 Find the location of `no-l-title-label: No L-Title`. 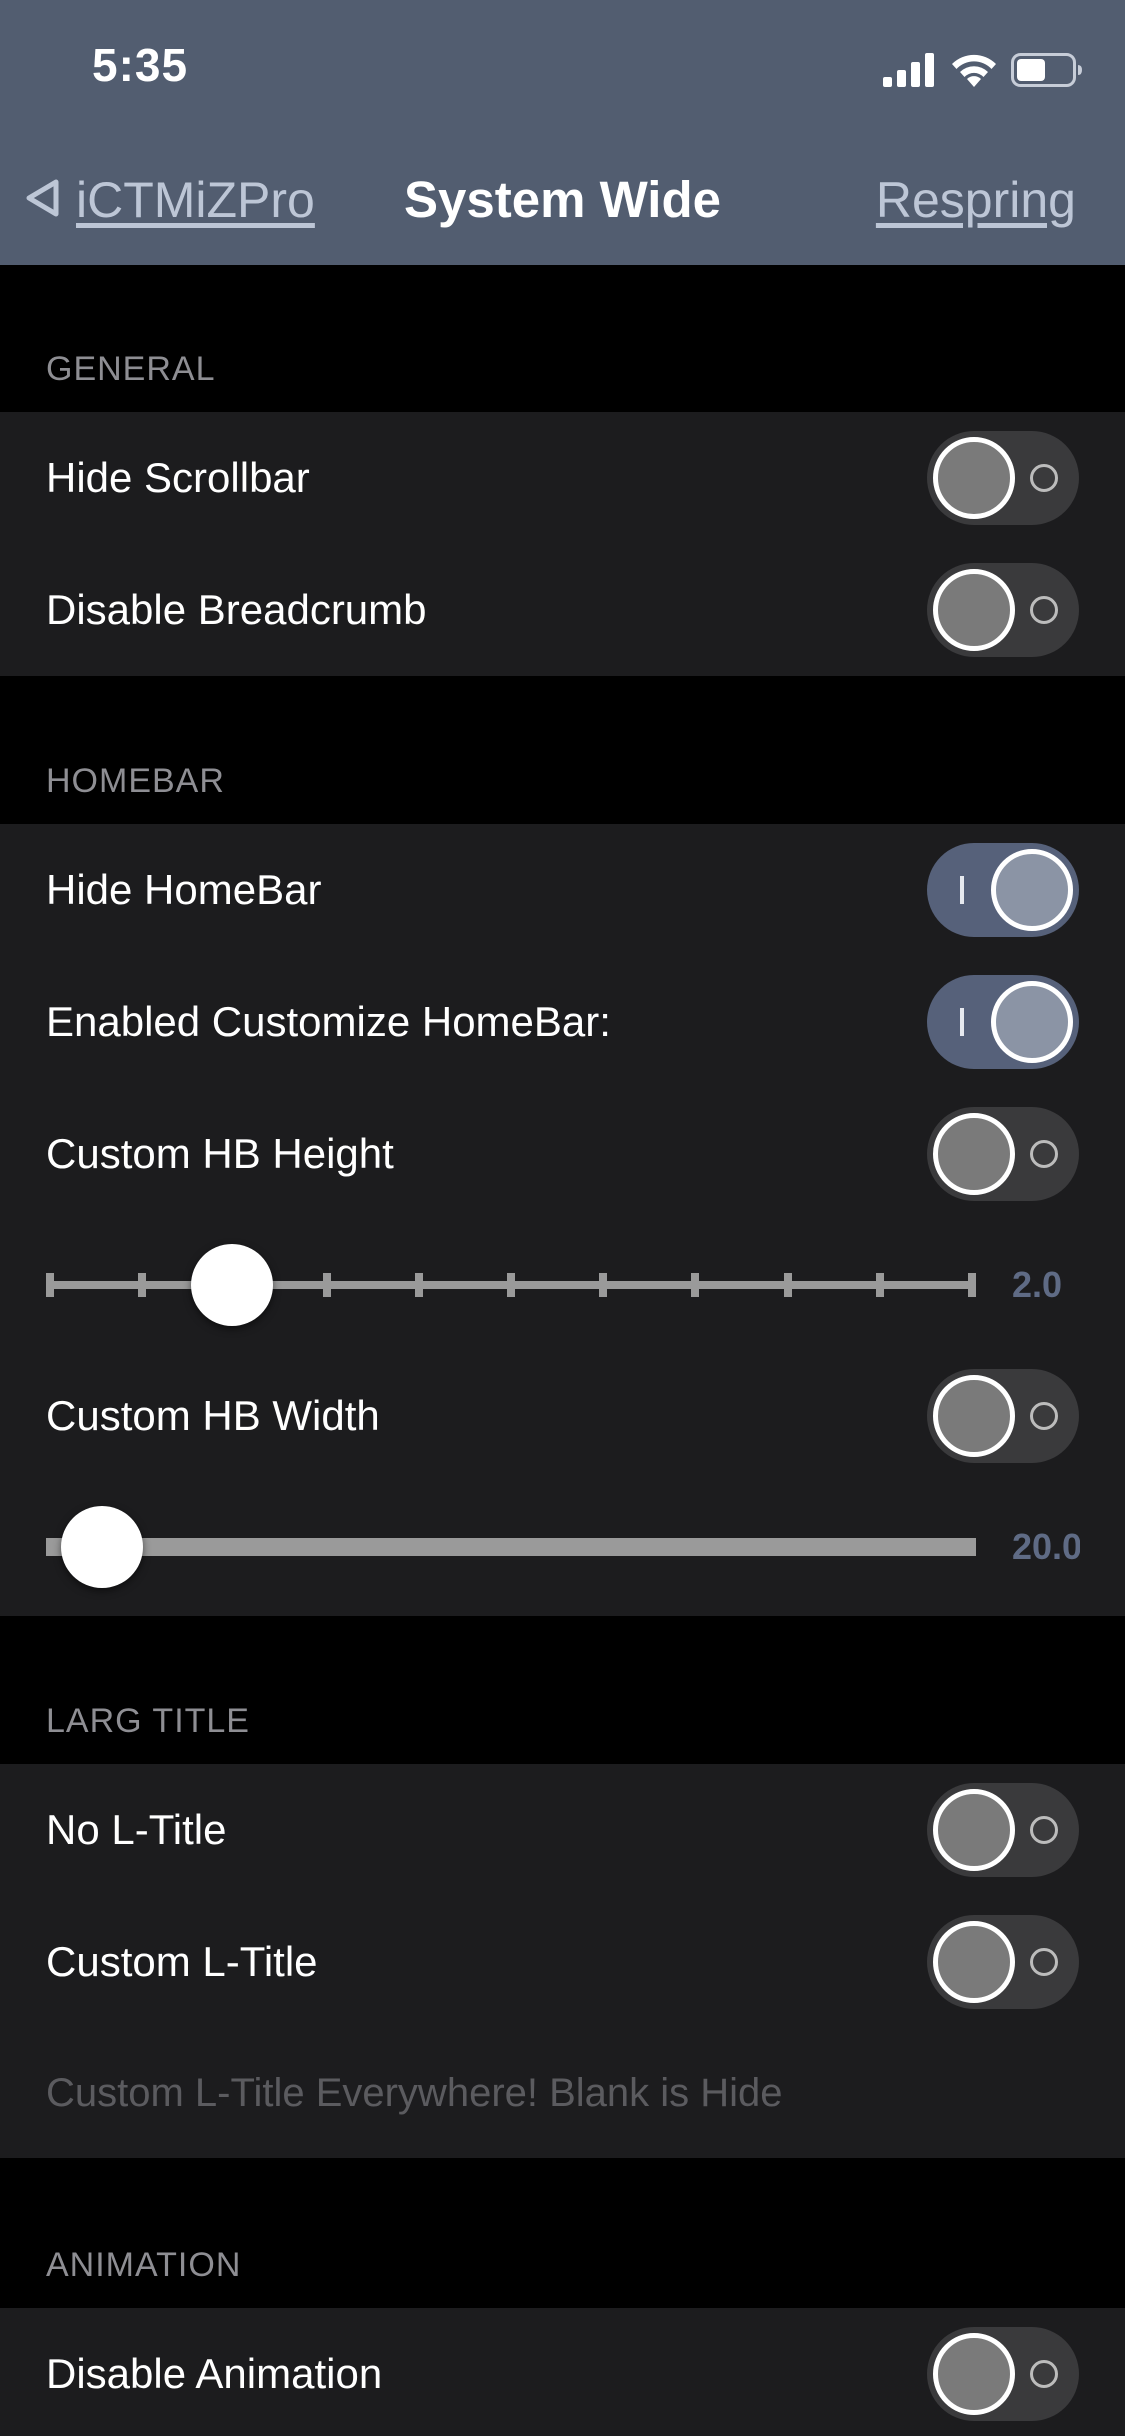

no-l-title-label: No L-Title is located at coordinates (136, 1829).